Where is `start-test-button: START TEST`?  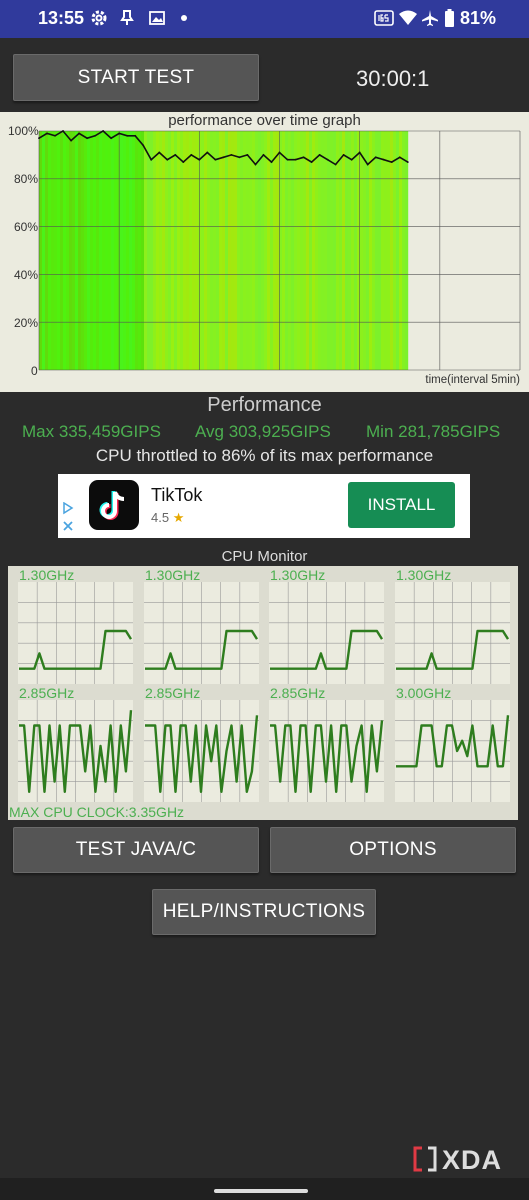 start-test-button: START TEST is located at coordinates (136, 77).